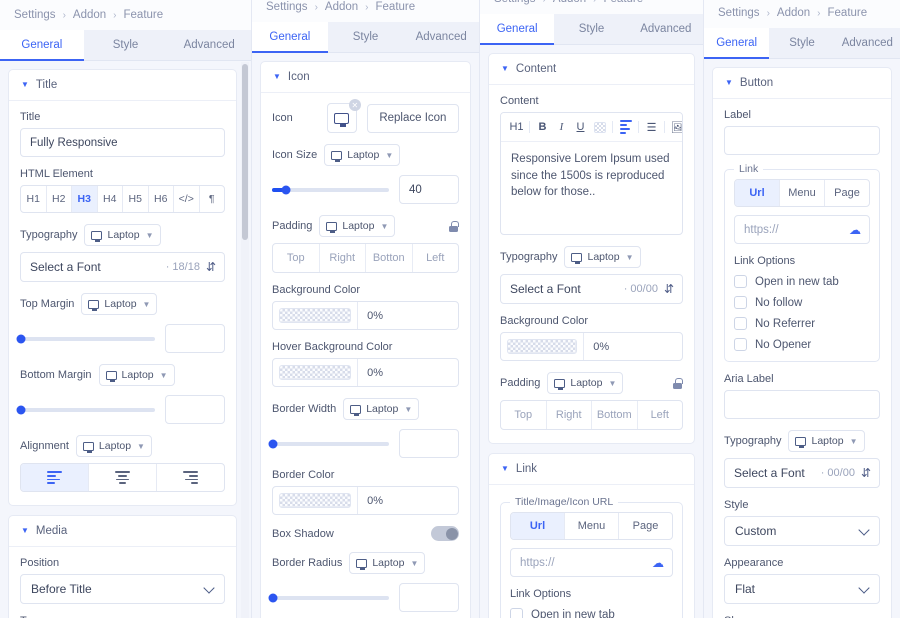 Image resolution: width=900 pixels, height=618 pixels. Describe the element at coordinates (245, 340) in the screenshot. I see `panel1-scrollbar` at that location.